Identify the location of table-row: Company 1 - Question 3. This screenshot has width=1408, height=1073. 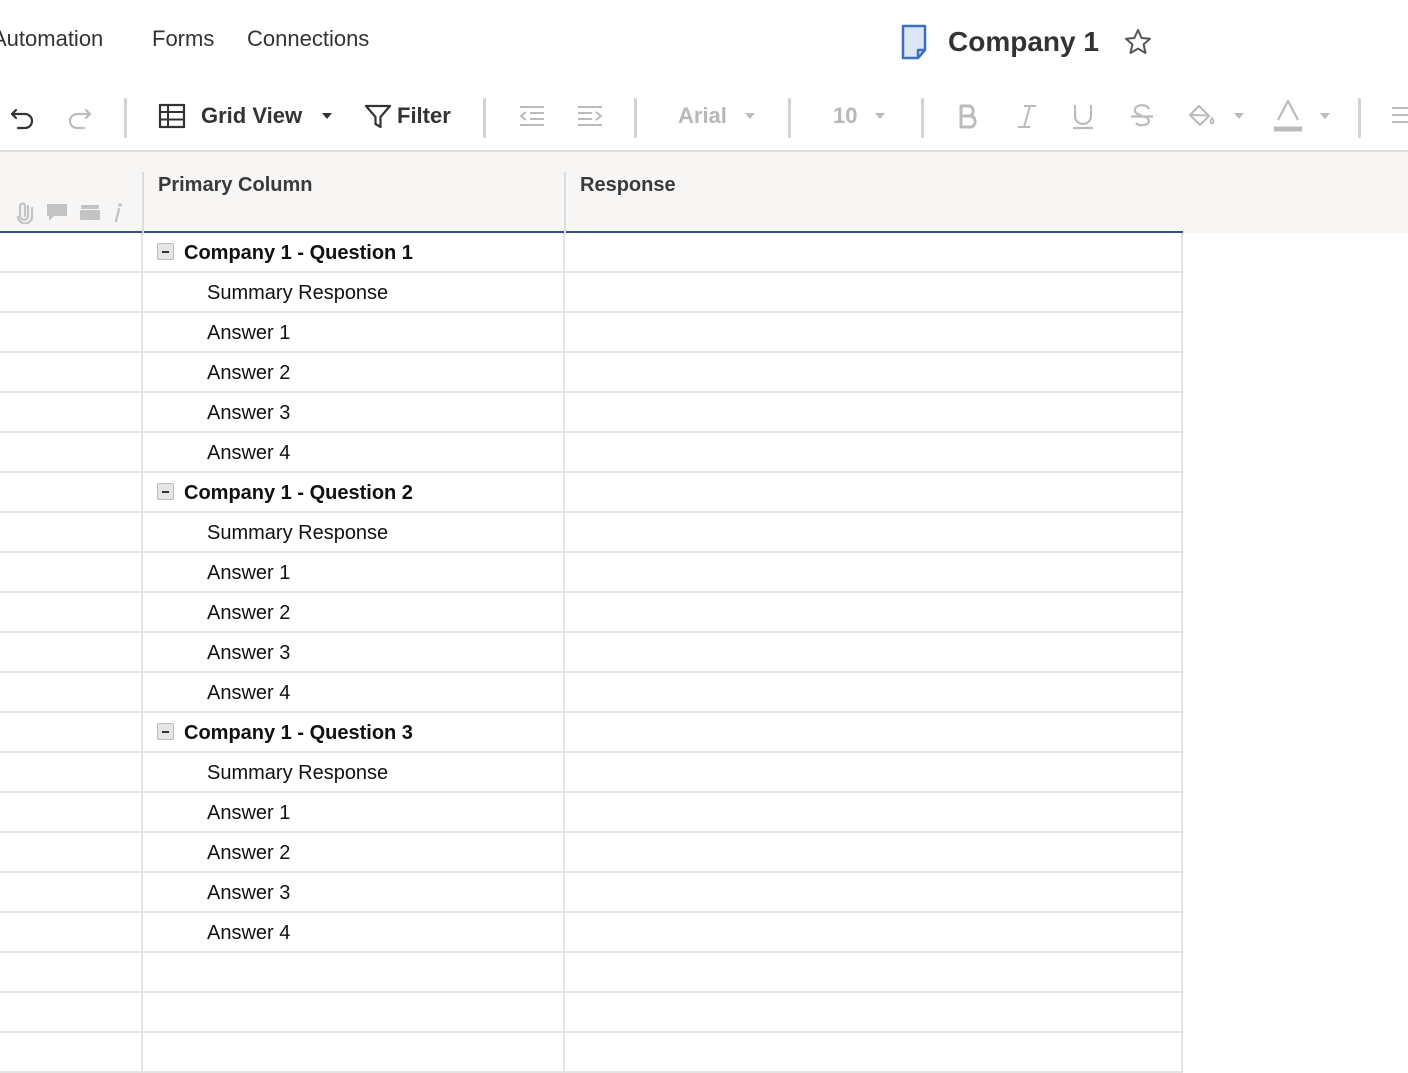
(591, 733).